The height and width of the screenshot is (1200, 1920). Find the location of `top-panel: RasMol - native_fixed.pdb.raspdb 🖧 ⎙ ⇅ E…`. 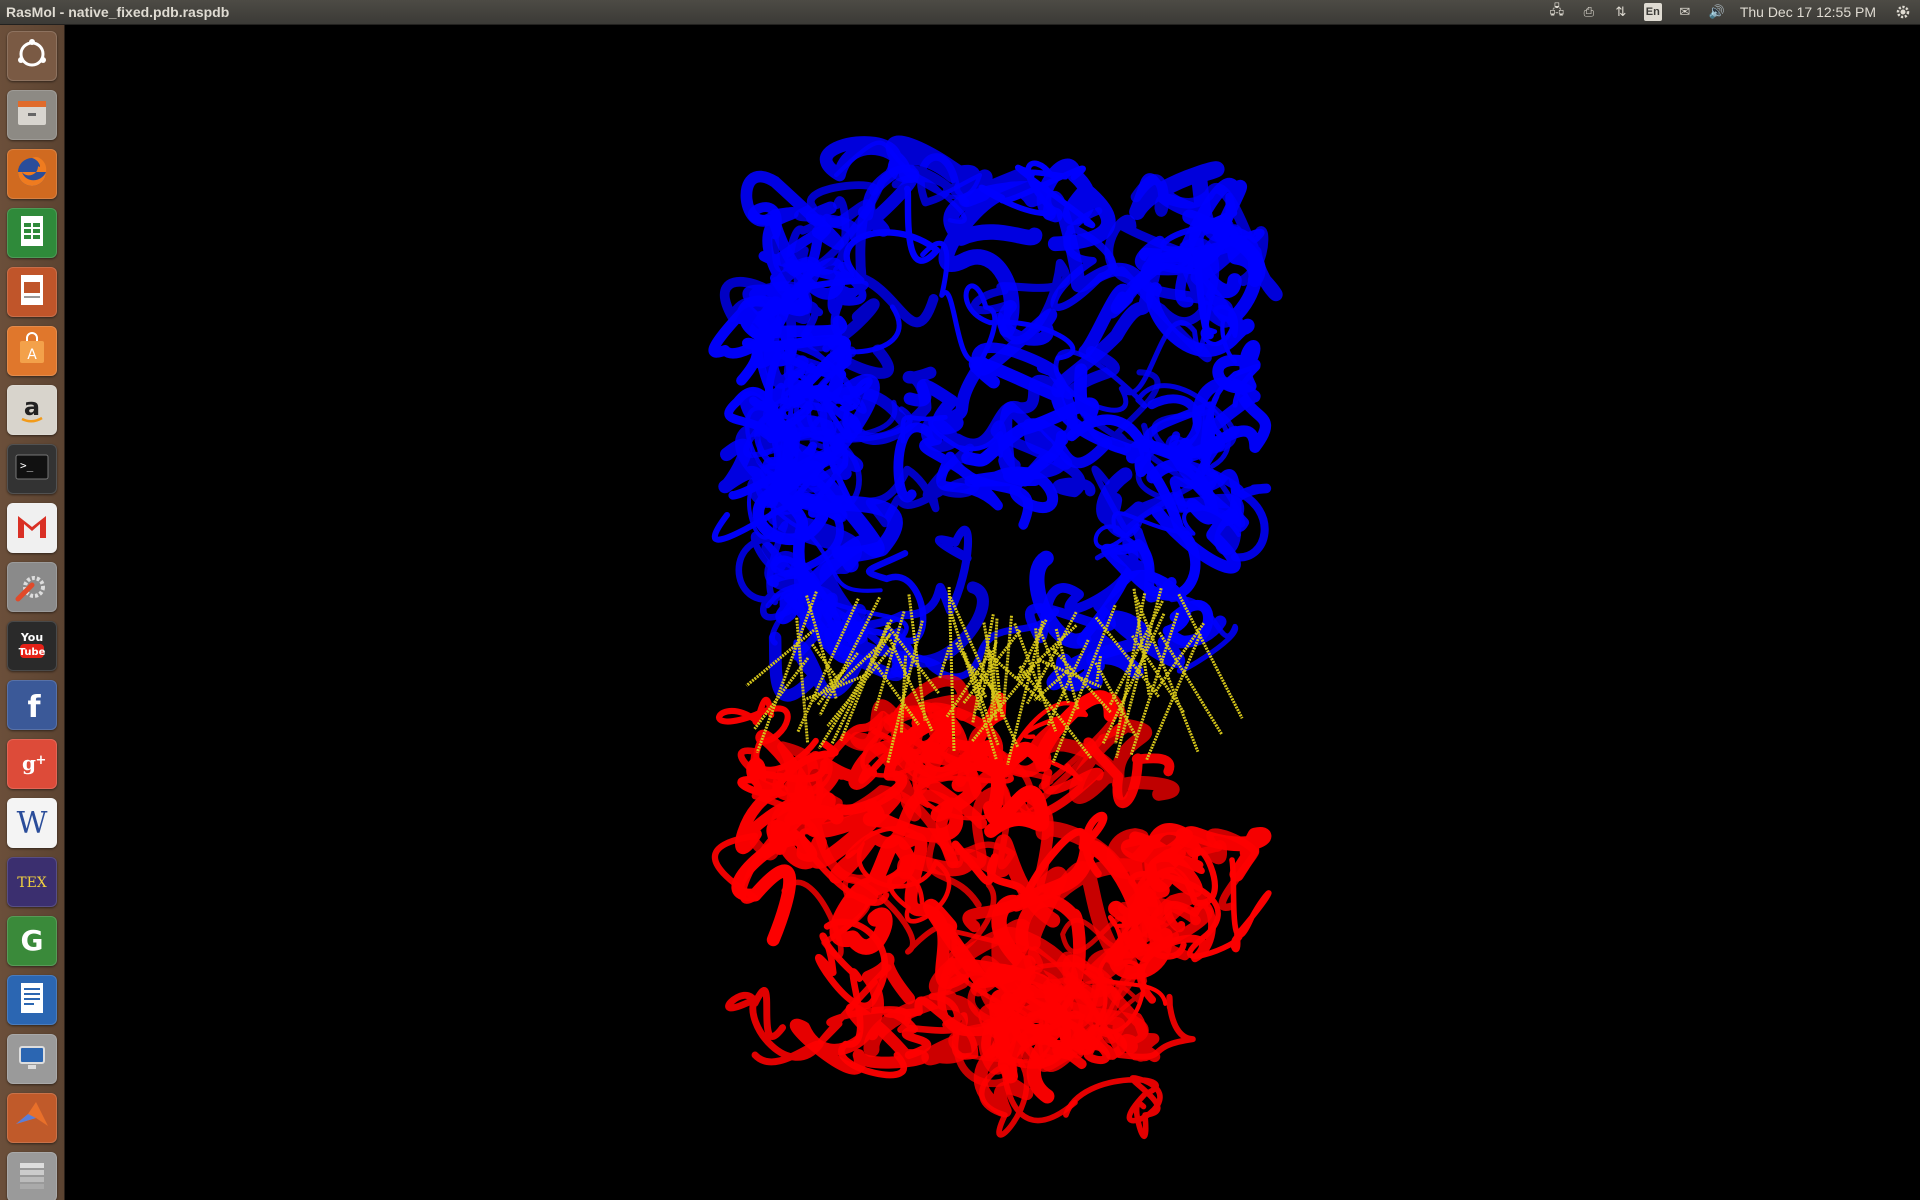

top-panel: RasMol - native_fixed.pdb.raspdb 🖧 ⎙ ⇅ E… is located at coordinates (960, 12).